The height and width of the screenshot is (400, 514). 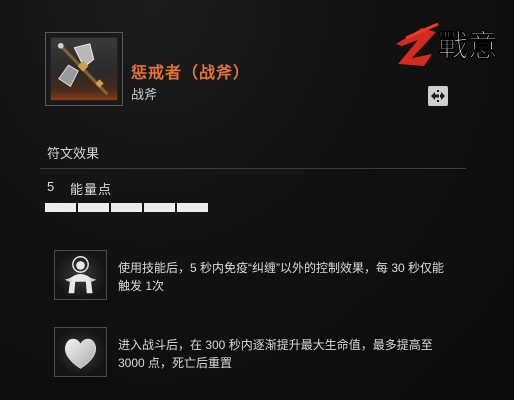 What do you see at coordinates (144, 94) in the screenshot?
I see `item-type: 战斧` at bounding box center [144, 94].